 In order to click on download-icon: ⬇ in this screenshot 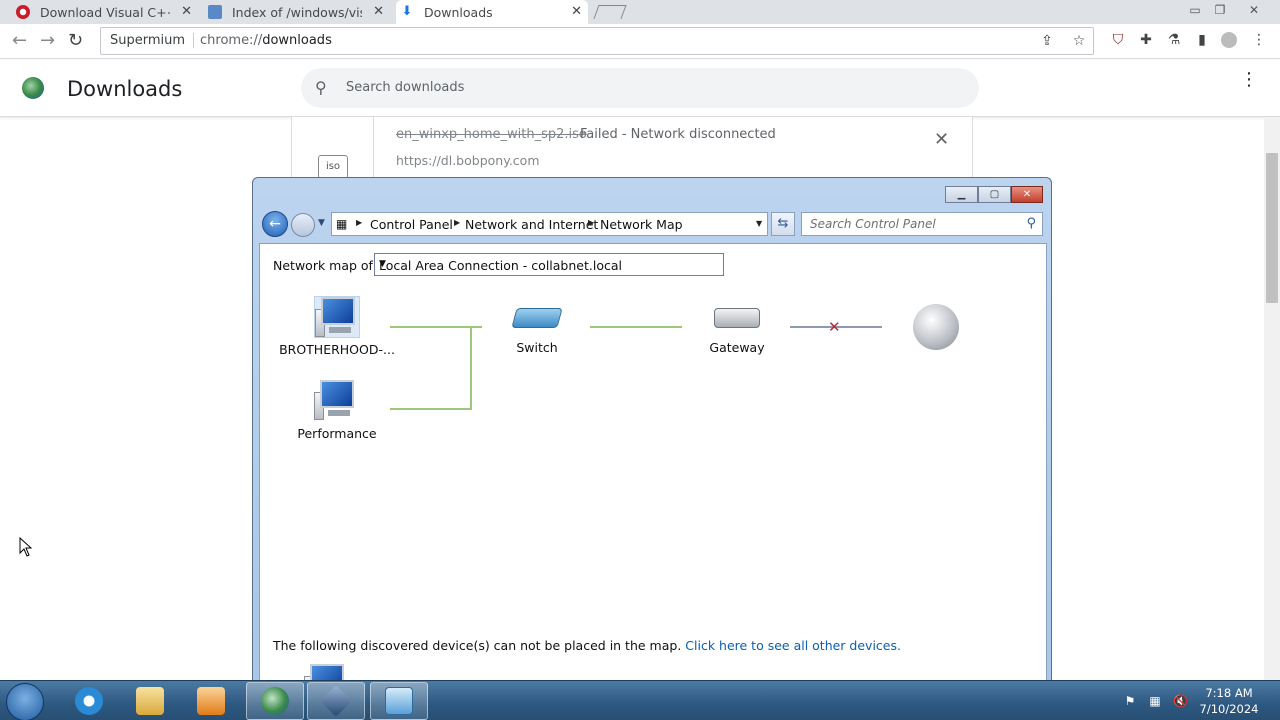, I will do `click(407, 11)`.